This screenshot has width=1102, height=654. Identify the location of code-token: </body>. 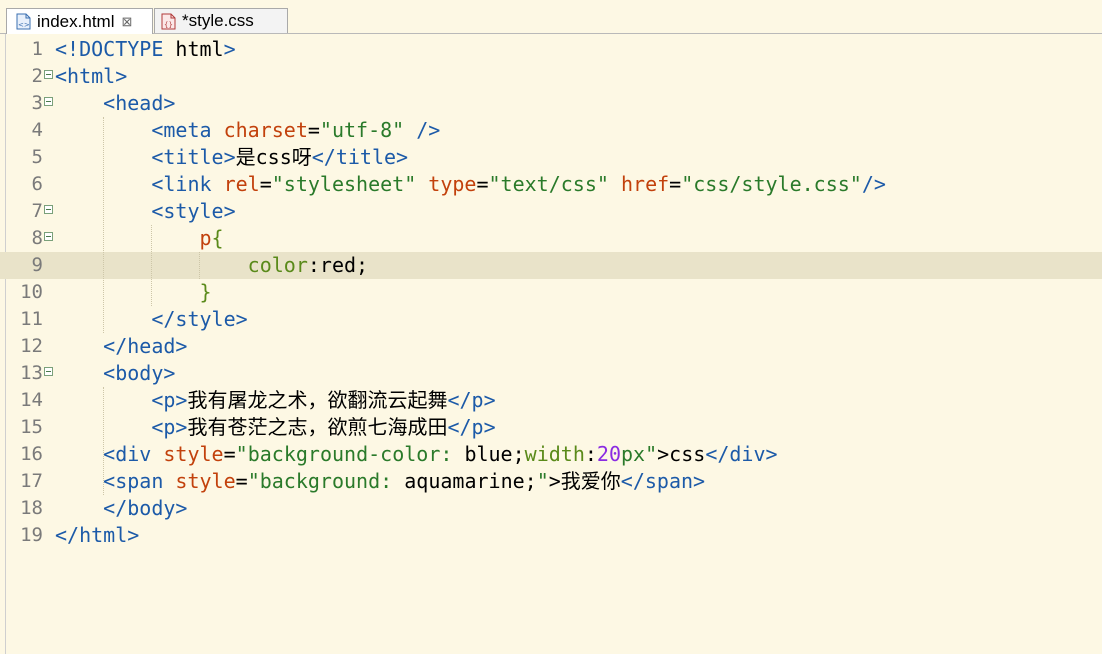
(145, 508).